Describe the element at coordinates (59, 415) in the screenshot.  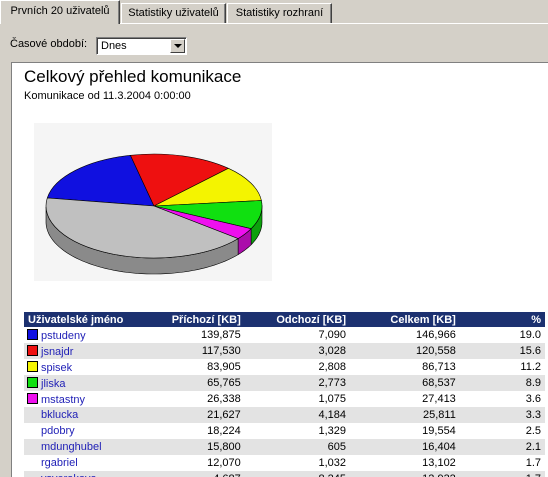
I see `user-link: bklucka` at that location.